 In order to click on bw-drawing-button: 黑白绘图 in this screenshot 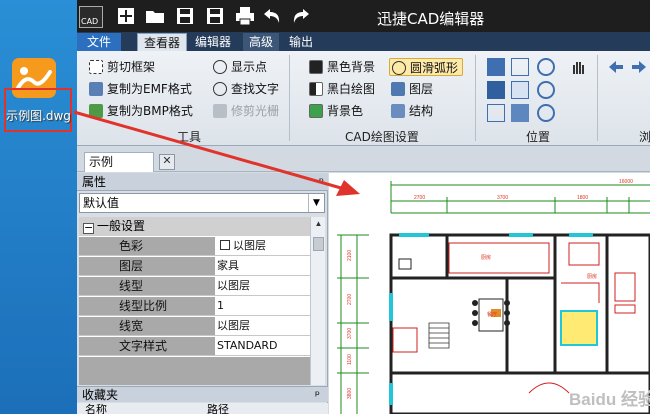, I will do `click(342, 89)`.